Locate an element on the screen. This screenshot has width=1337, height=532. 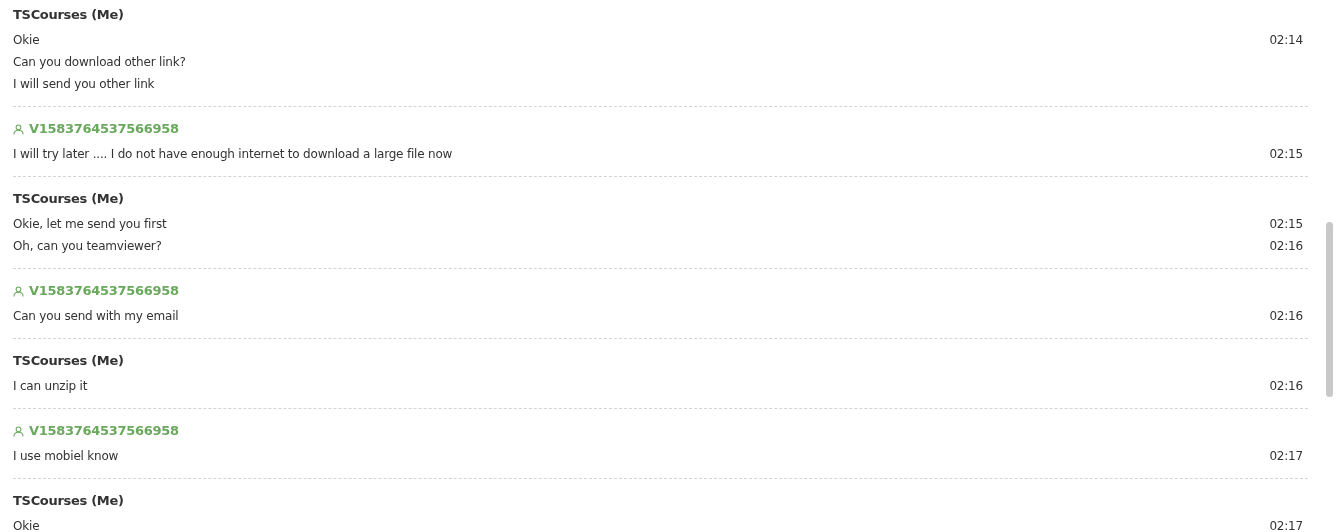
message-text: I use mobiel know is located at coordinates (66, 456).